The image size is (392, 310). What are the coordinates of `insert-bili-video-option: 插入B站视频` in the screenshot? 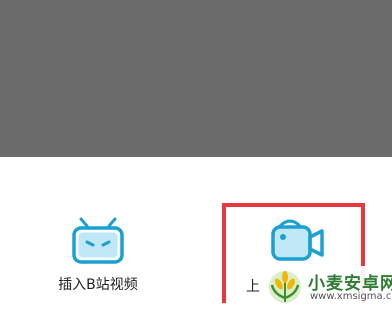 It's located at (98, 253).